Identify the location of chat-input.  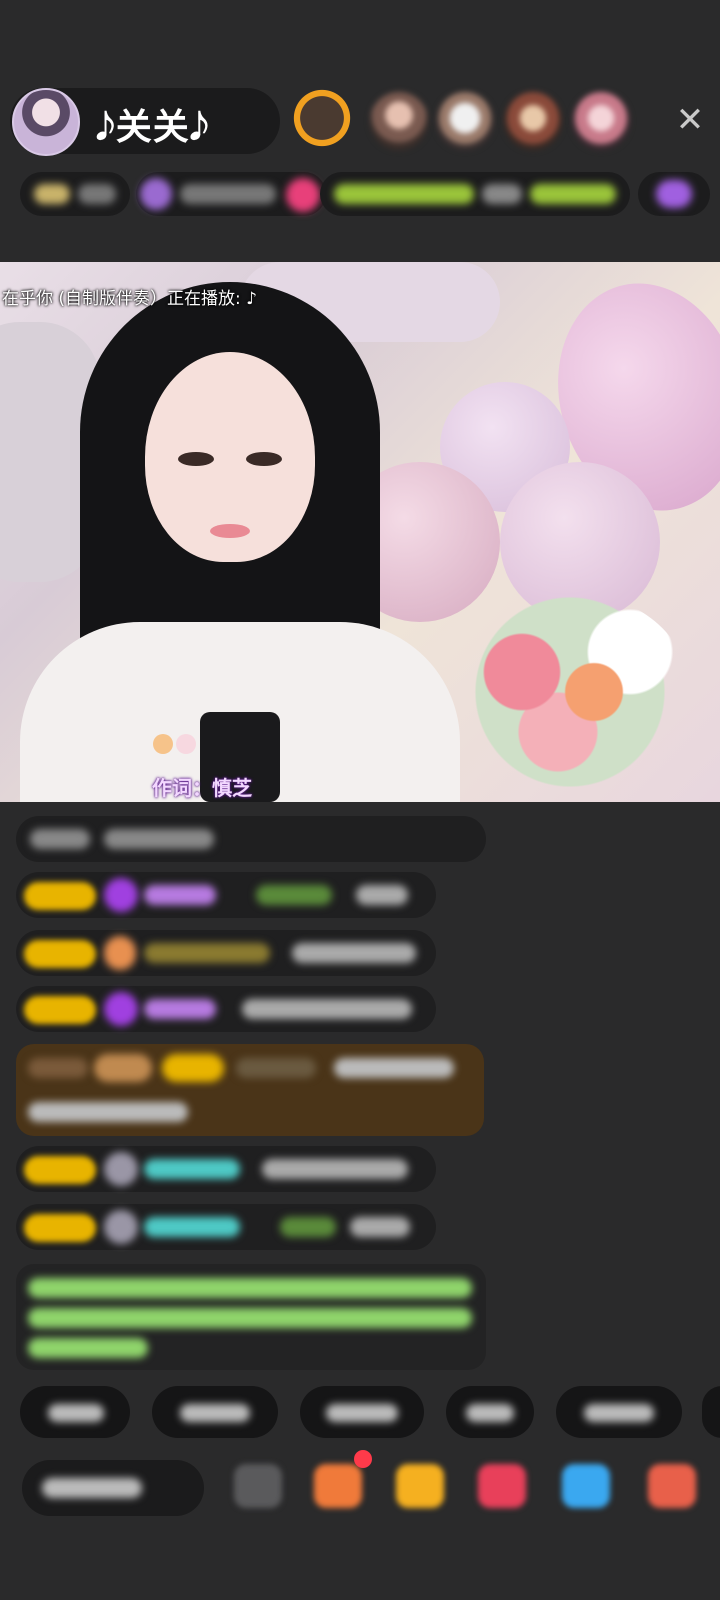
(113, 1488).